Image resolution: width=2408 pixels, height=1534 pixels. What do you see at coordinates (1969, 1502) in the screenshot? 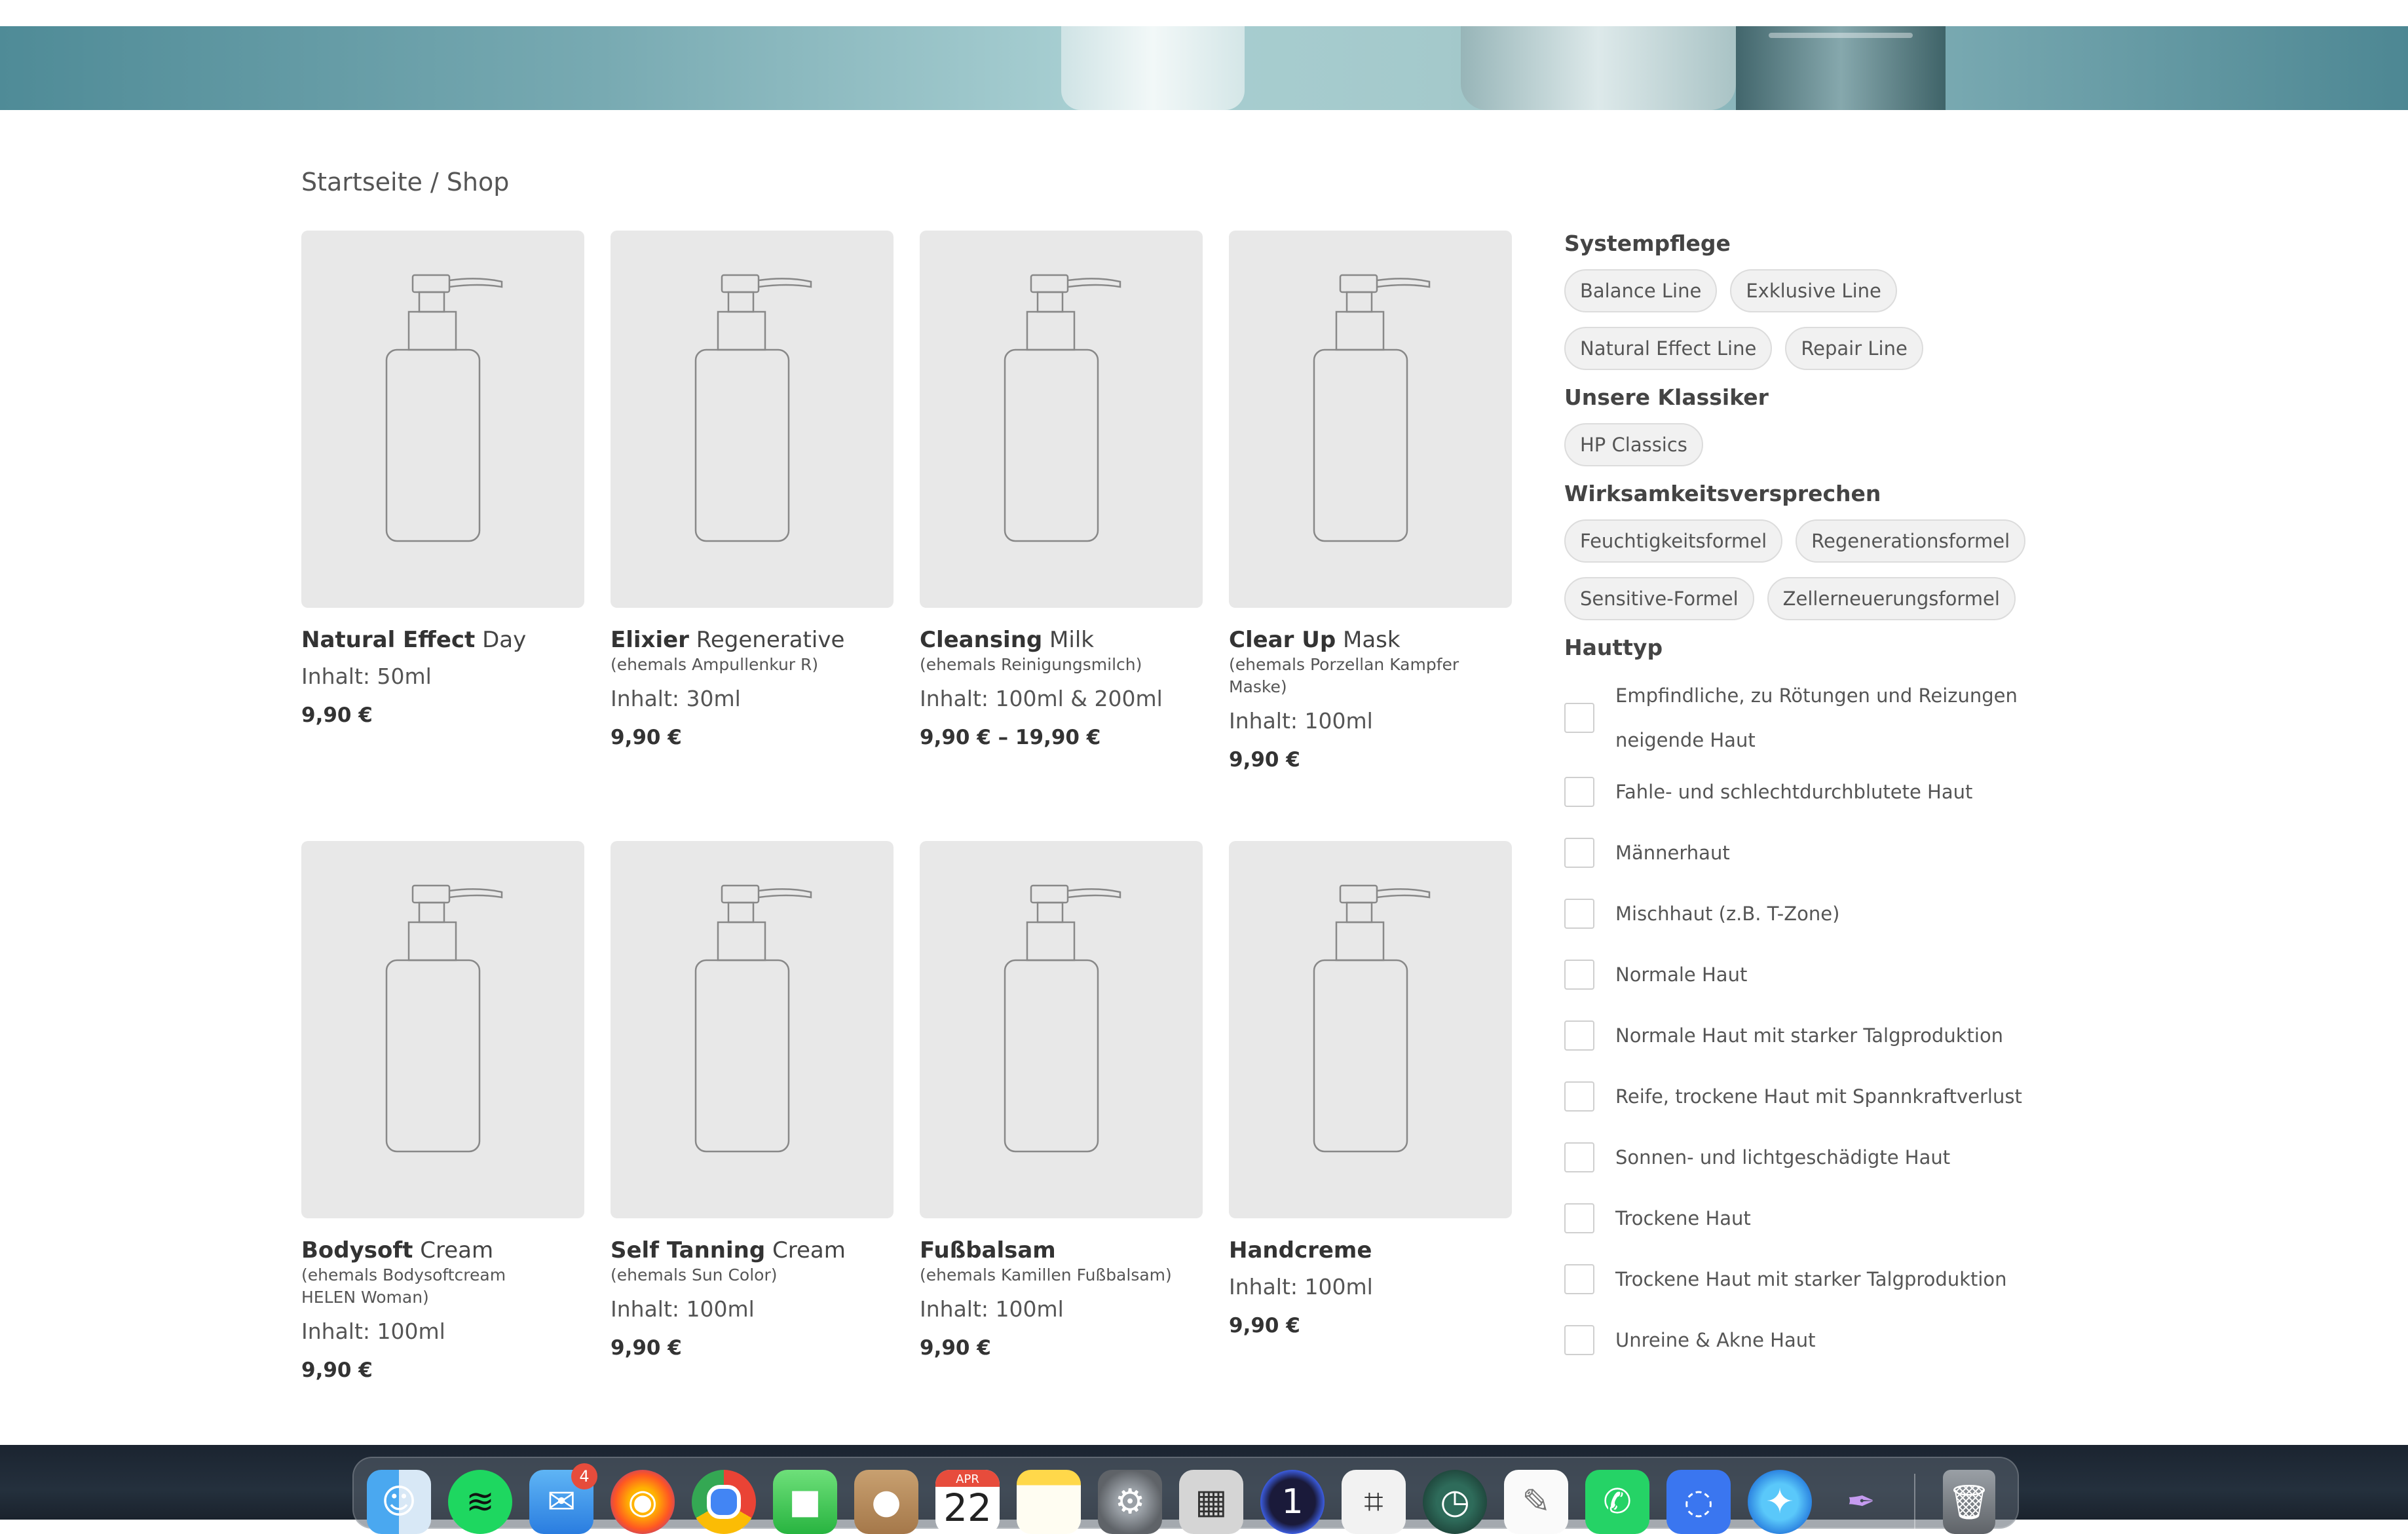
I see `trash-icon: 🗑` at bounding box center [1969, 1502].